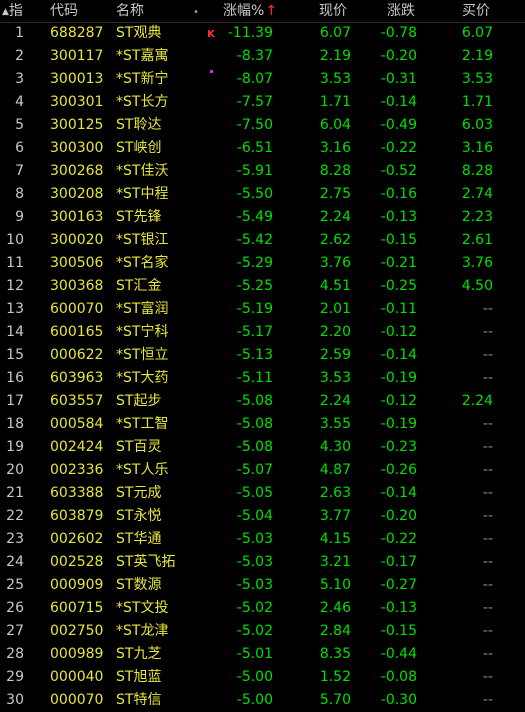 The width and height of the screenshot is (525, 712). Describe the element at coordinates (262, 631) in the screenshot. I see `table-row: 27 002750 *ST龙津 -5.02 2.84 -0.15 --` at that location.